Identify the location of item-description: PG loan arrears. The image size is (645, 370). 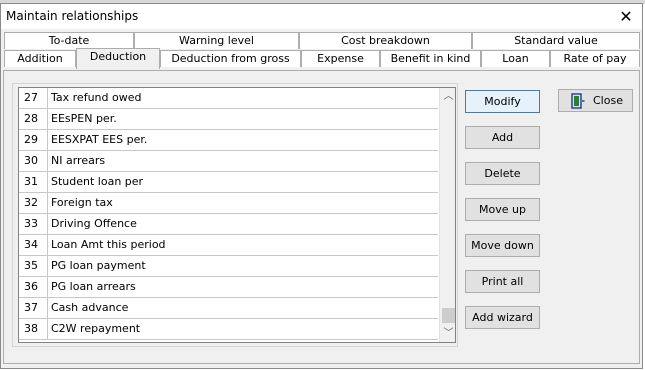
(93, 286).